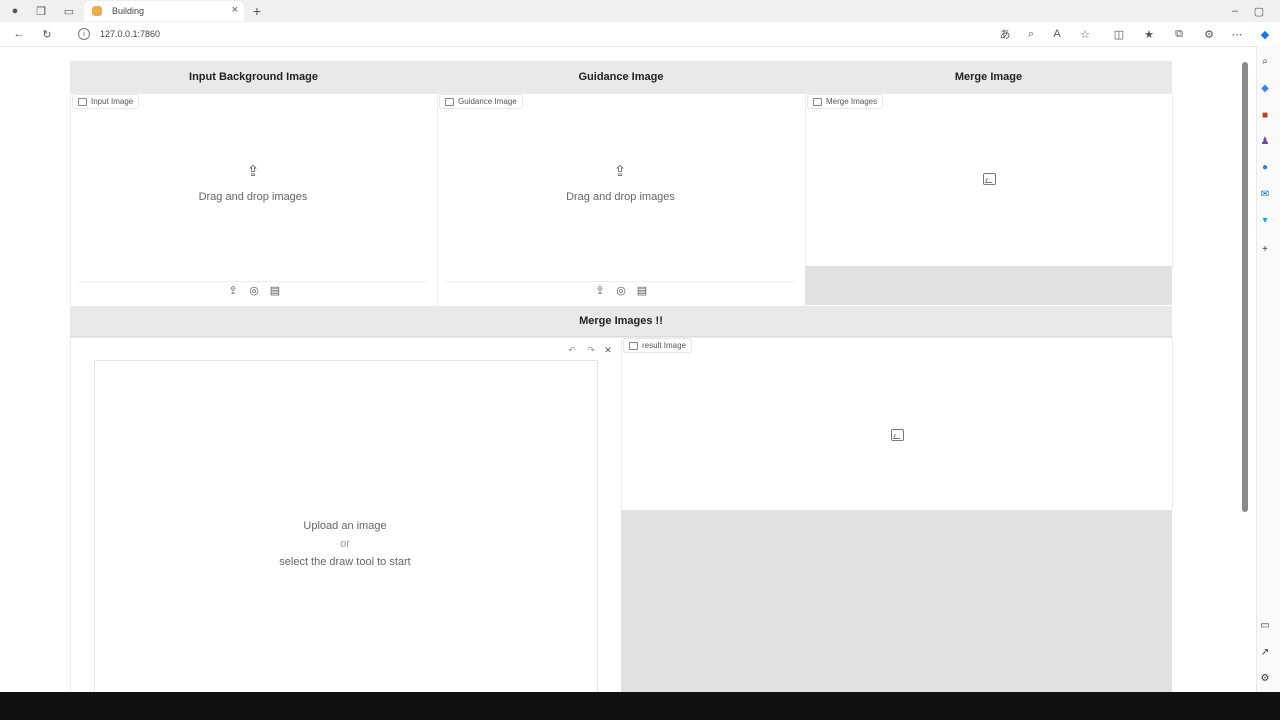 Image resolution: width=1280 pixels, height=720 pixels. Describe the element at coordinates (164, 11) in the screenshot. I see `browser-tab: Building ×` at that location.